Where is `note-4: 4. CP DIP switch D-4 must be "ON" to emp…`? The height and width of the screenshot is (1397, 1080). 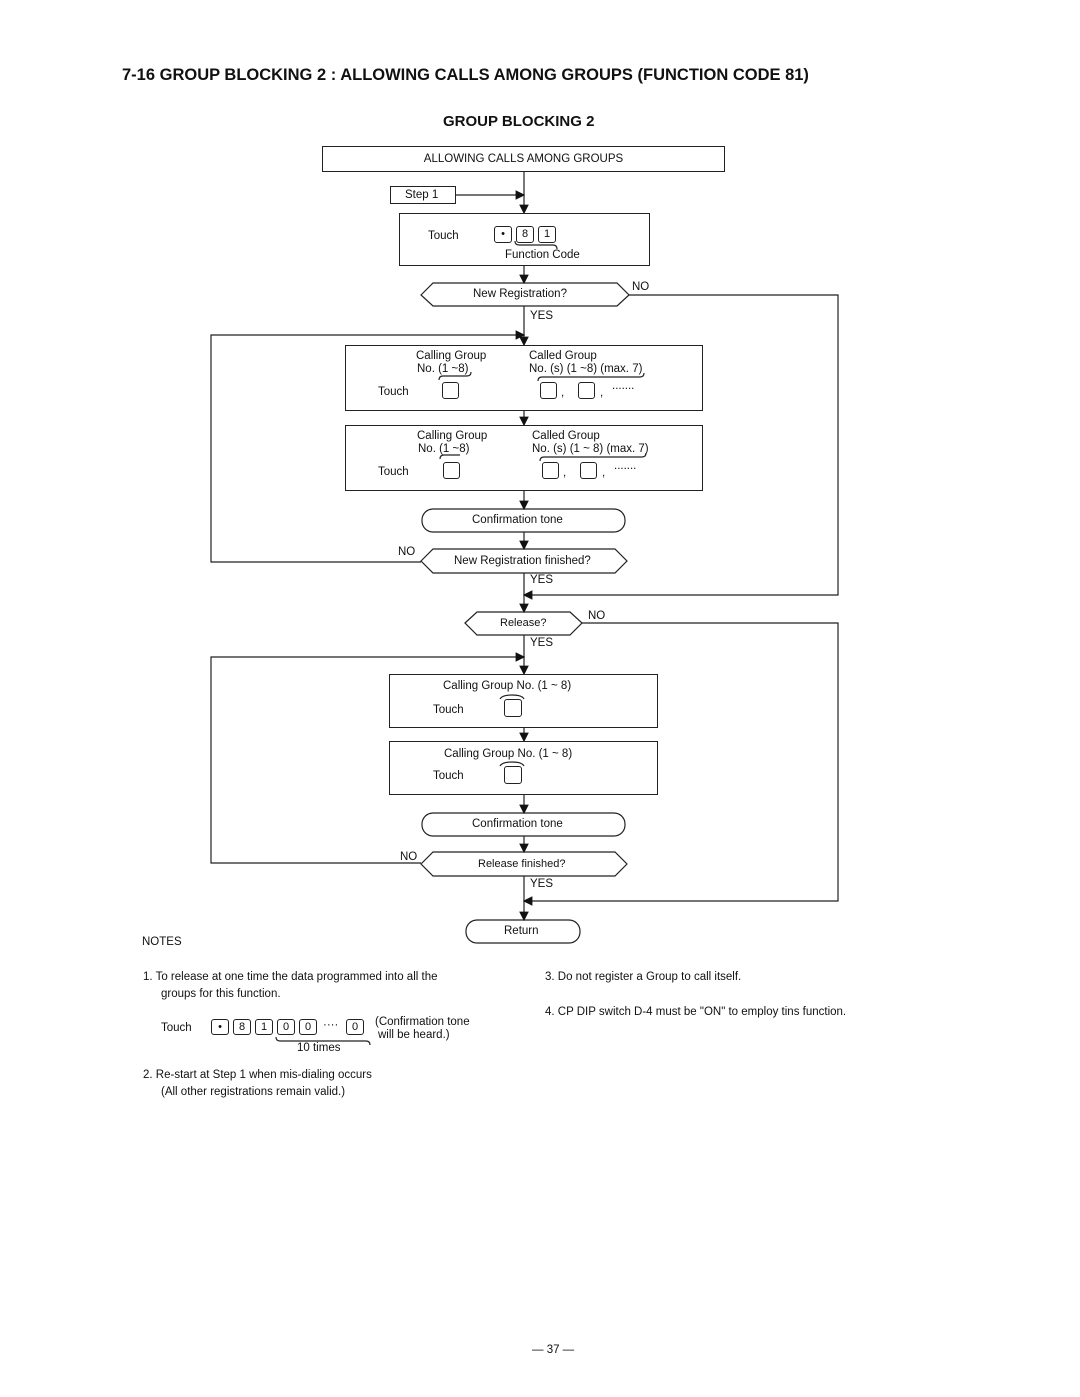
note-4: 4. CP DIP switch D-4 must be "ON" to emp… is located at coordinates (696, 1012).